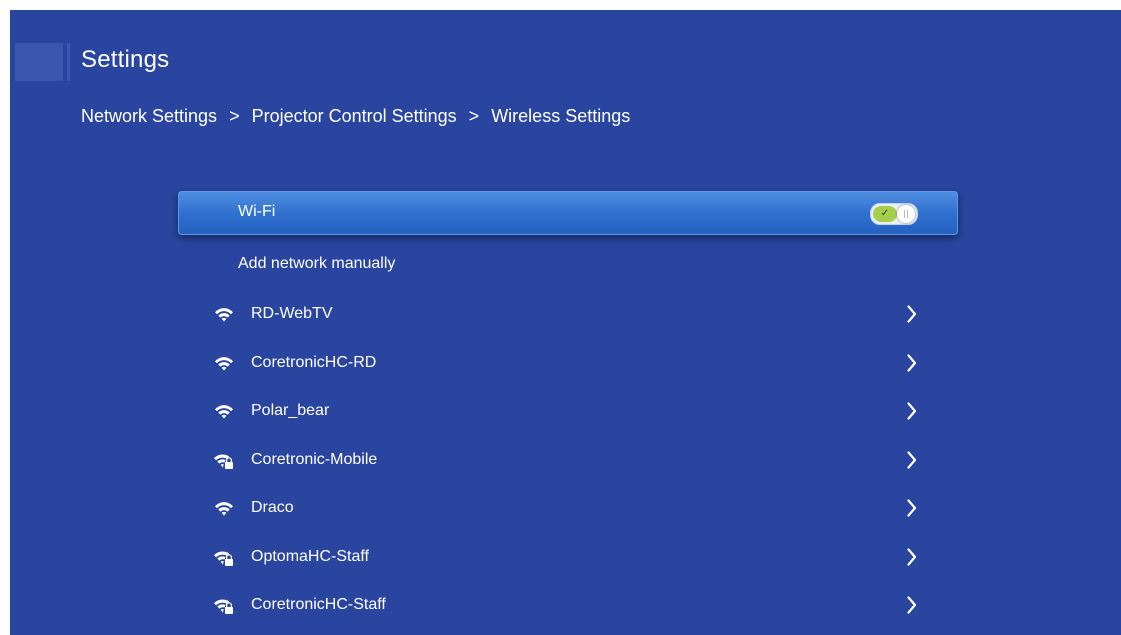  What do you see at coordinates (568, 213) in the screenshot?
I see `wifi-row: Wi-Fi ✓` at bounding box center [568, 213].